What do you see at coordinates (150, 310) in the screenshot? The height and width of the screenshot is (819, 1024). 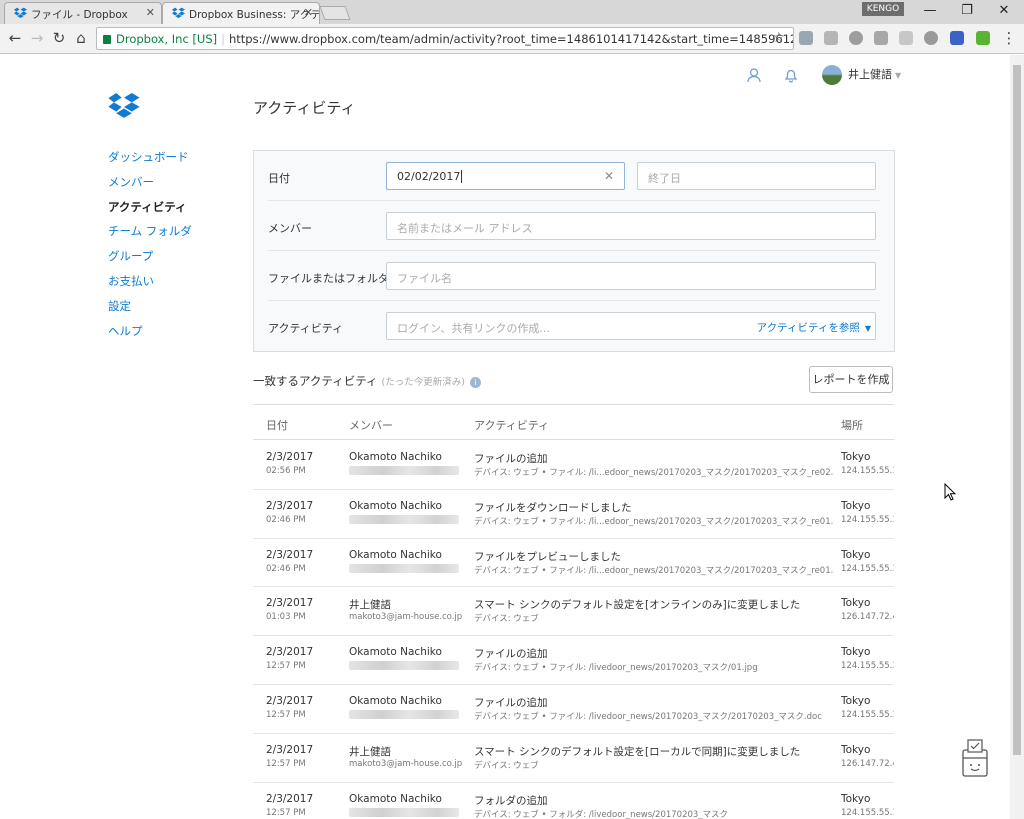 I see `sidebar-item-settings: 設定` at bounding box center [150, 310].